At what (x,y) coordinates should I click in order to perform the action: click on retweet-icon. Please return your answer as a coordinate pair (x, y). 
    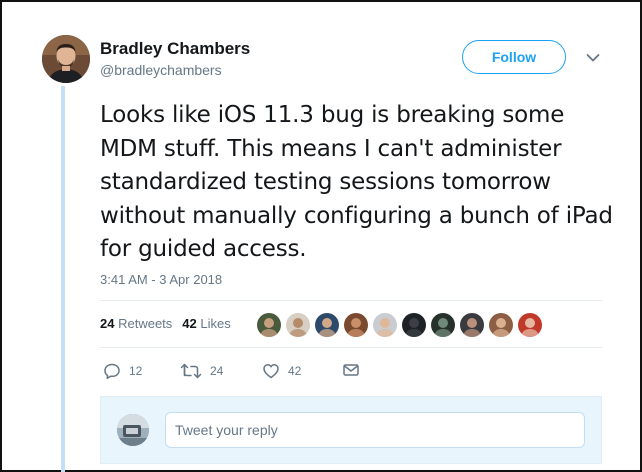
    Looking at the image, I should click on (191, 371).